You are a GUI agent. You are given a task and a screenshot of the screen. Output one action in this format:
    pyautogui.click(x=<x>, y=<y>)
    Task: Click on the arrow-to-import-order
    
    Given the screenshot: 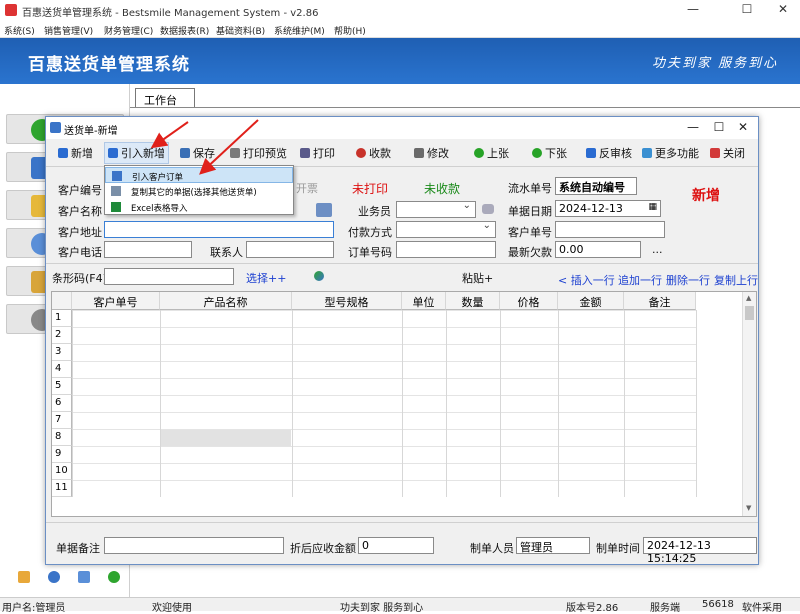 What is the action you would take?
    pyautogui.click(x=229, y=147)
    